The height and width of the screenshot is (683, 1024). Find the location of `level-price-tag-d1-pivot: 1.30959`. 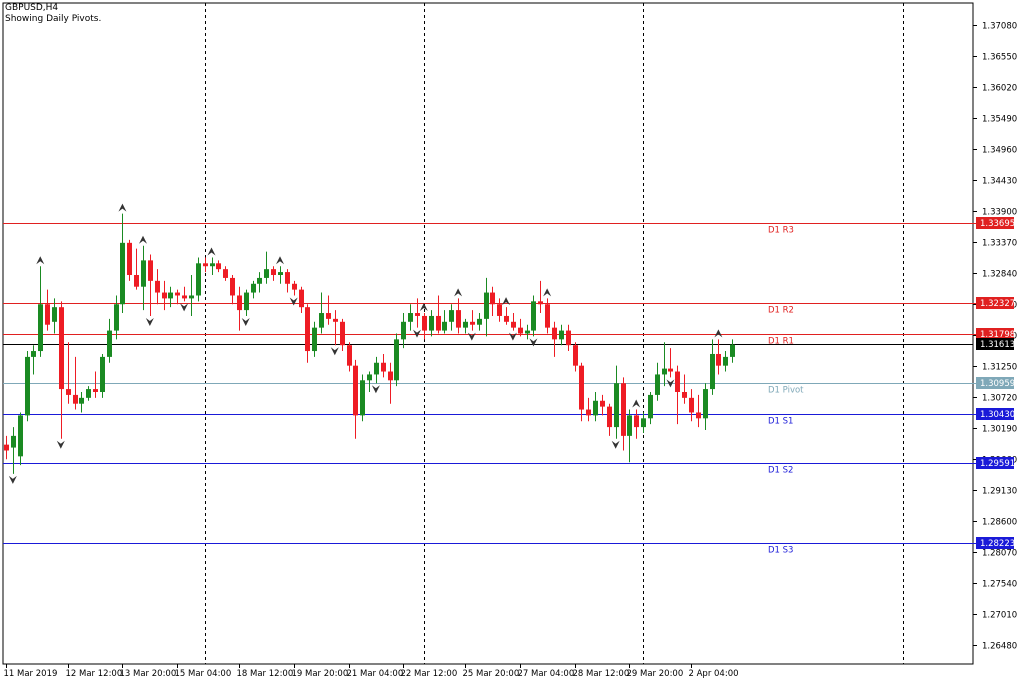

level-price-tag-d1-pivot: 1.30959 is located at coordinates (997, 384).